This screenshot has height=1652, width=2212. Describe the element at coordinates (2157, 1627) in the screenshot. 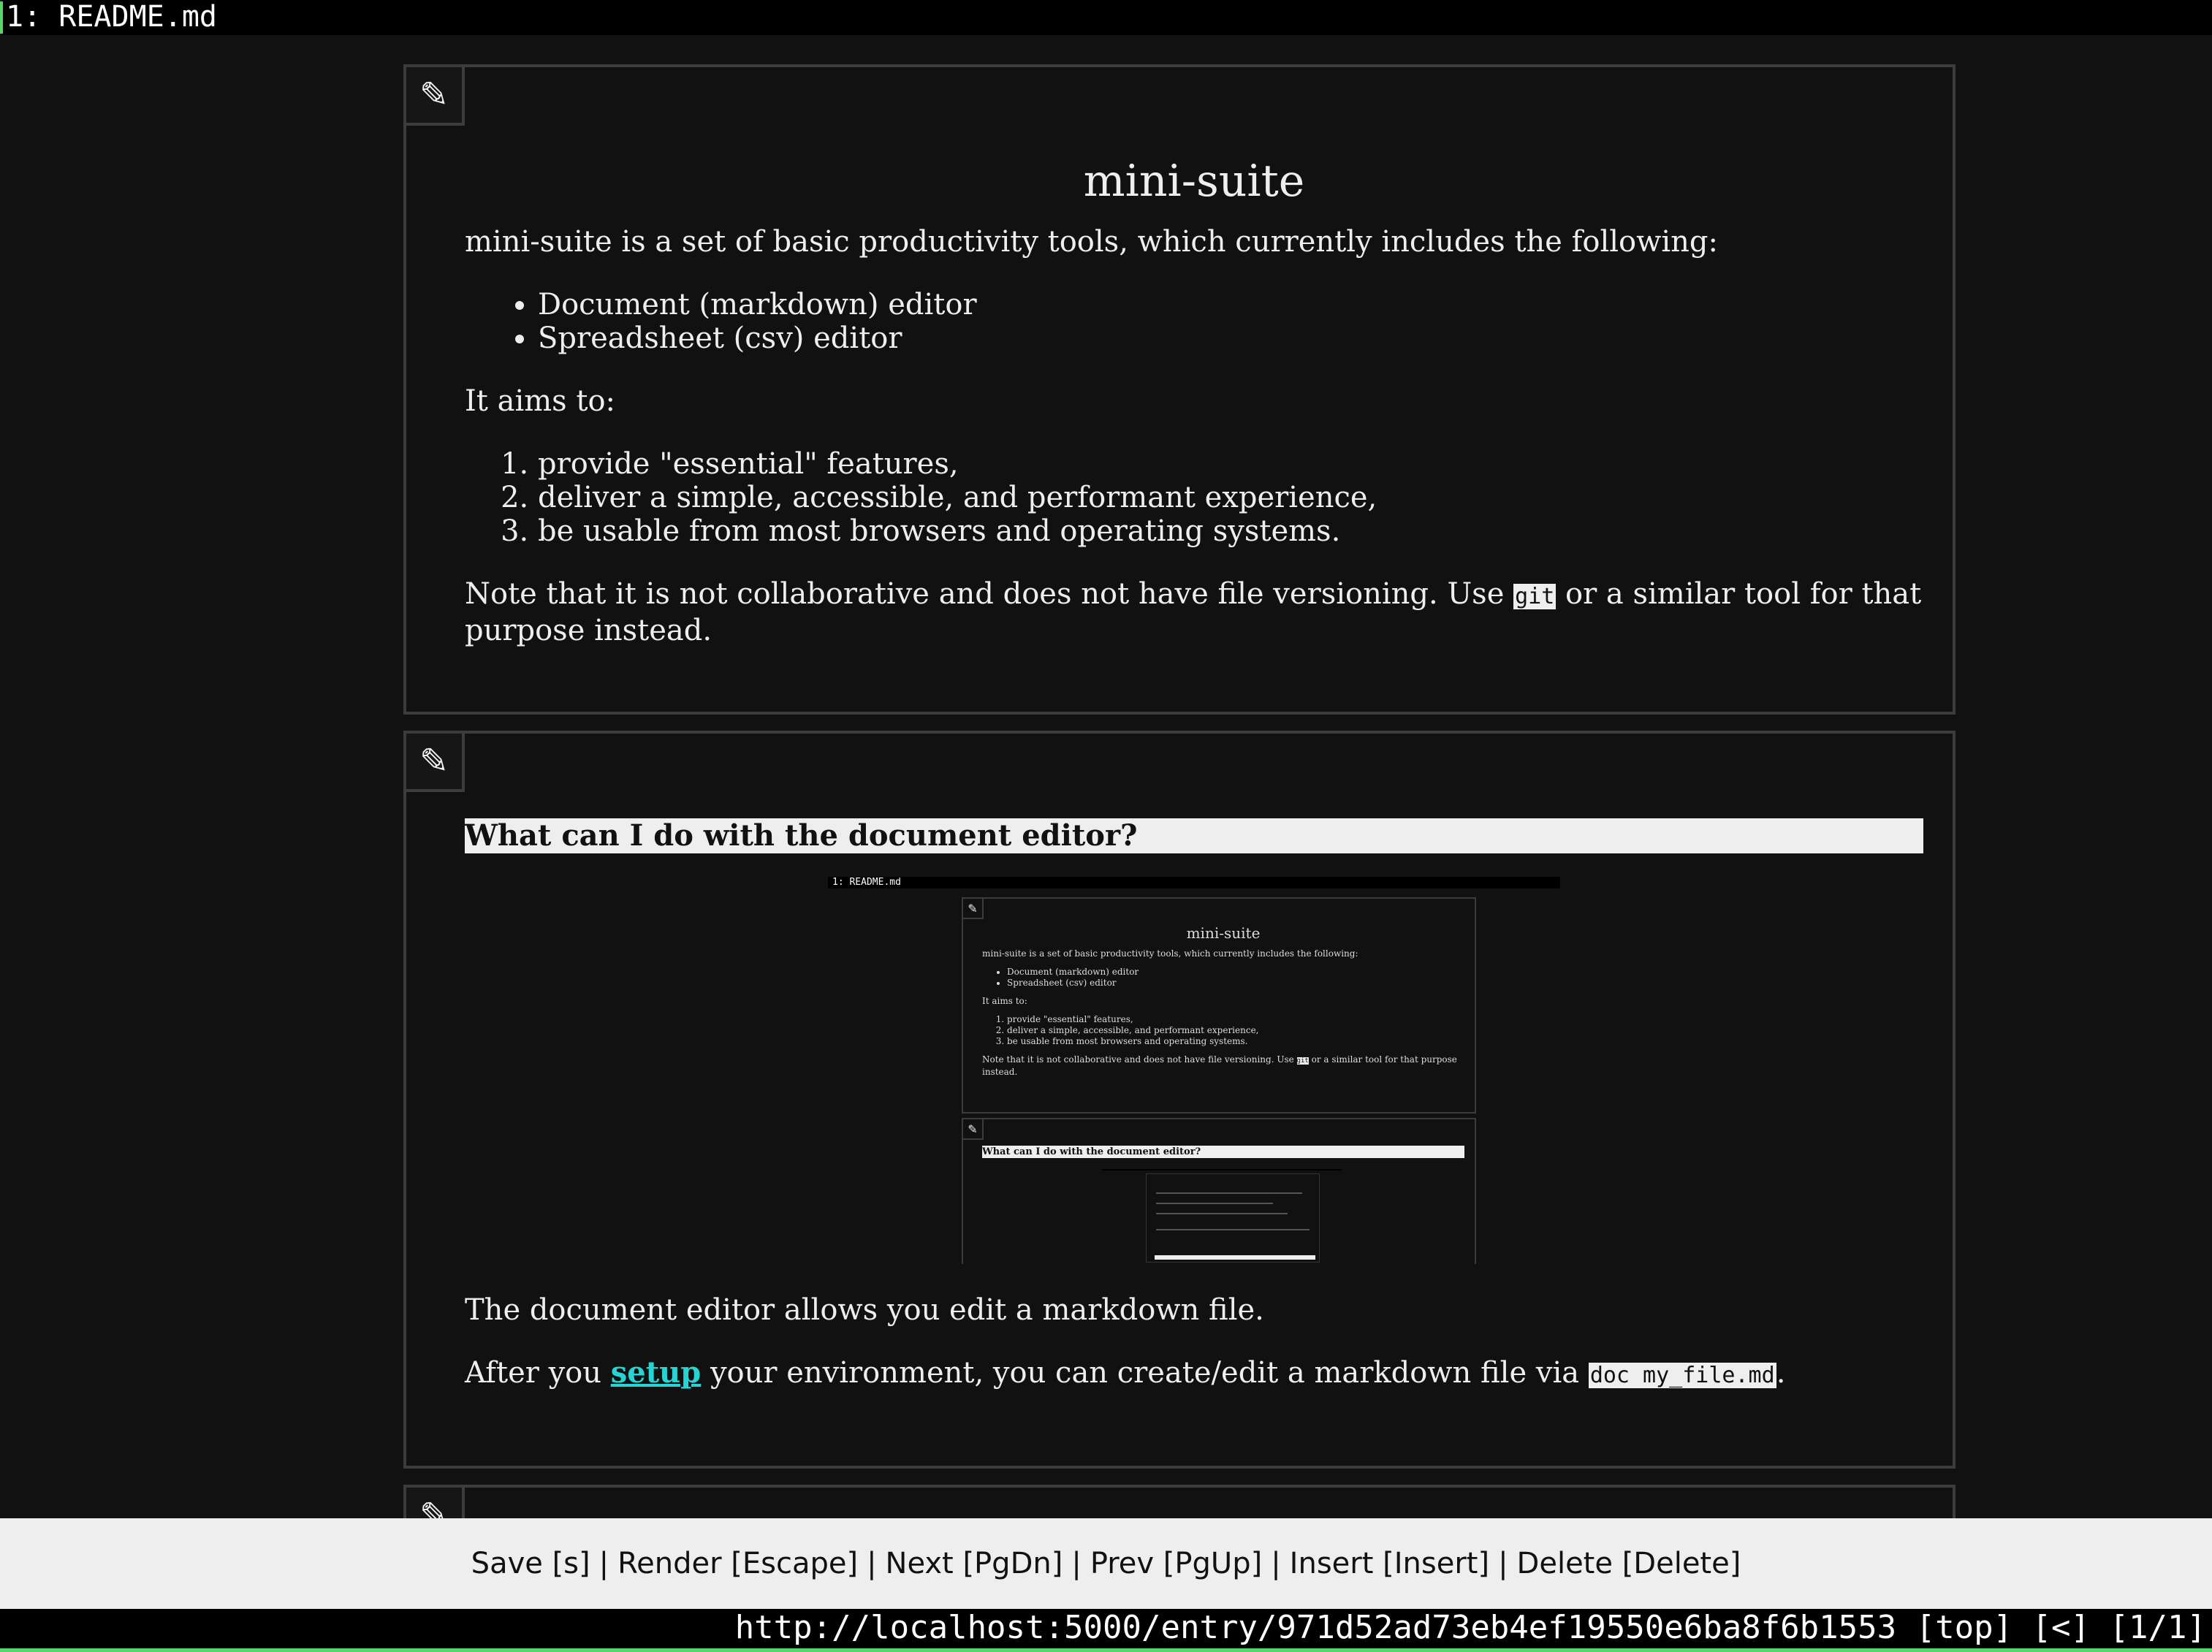

I see `page-counter: [1/1]` at that location.